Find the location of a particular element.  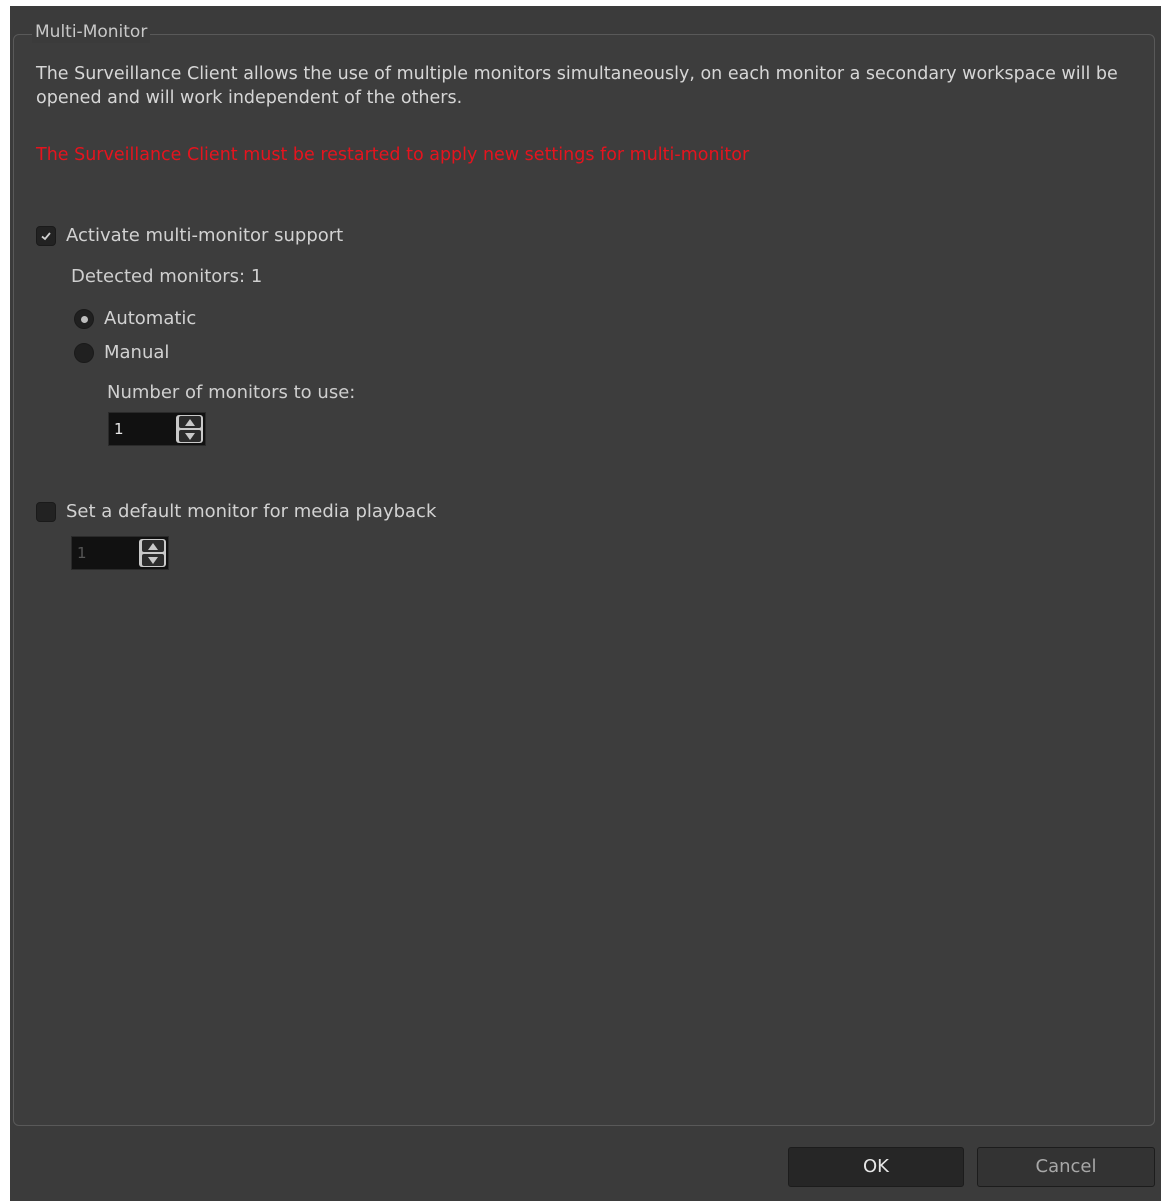

monitors-to-use-label: Number of monitors to use: is located at coordinates (231, 392).